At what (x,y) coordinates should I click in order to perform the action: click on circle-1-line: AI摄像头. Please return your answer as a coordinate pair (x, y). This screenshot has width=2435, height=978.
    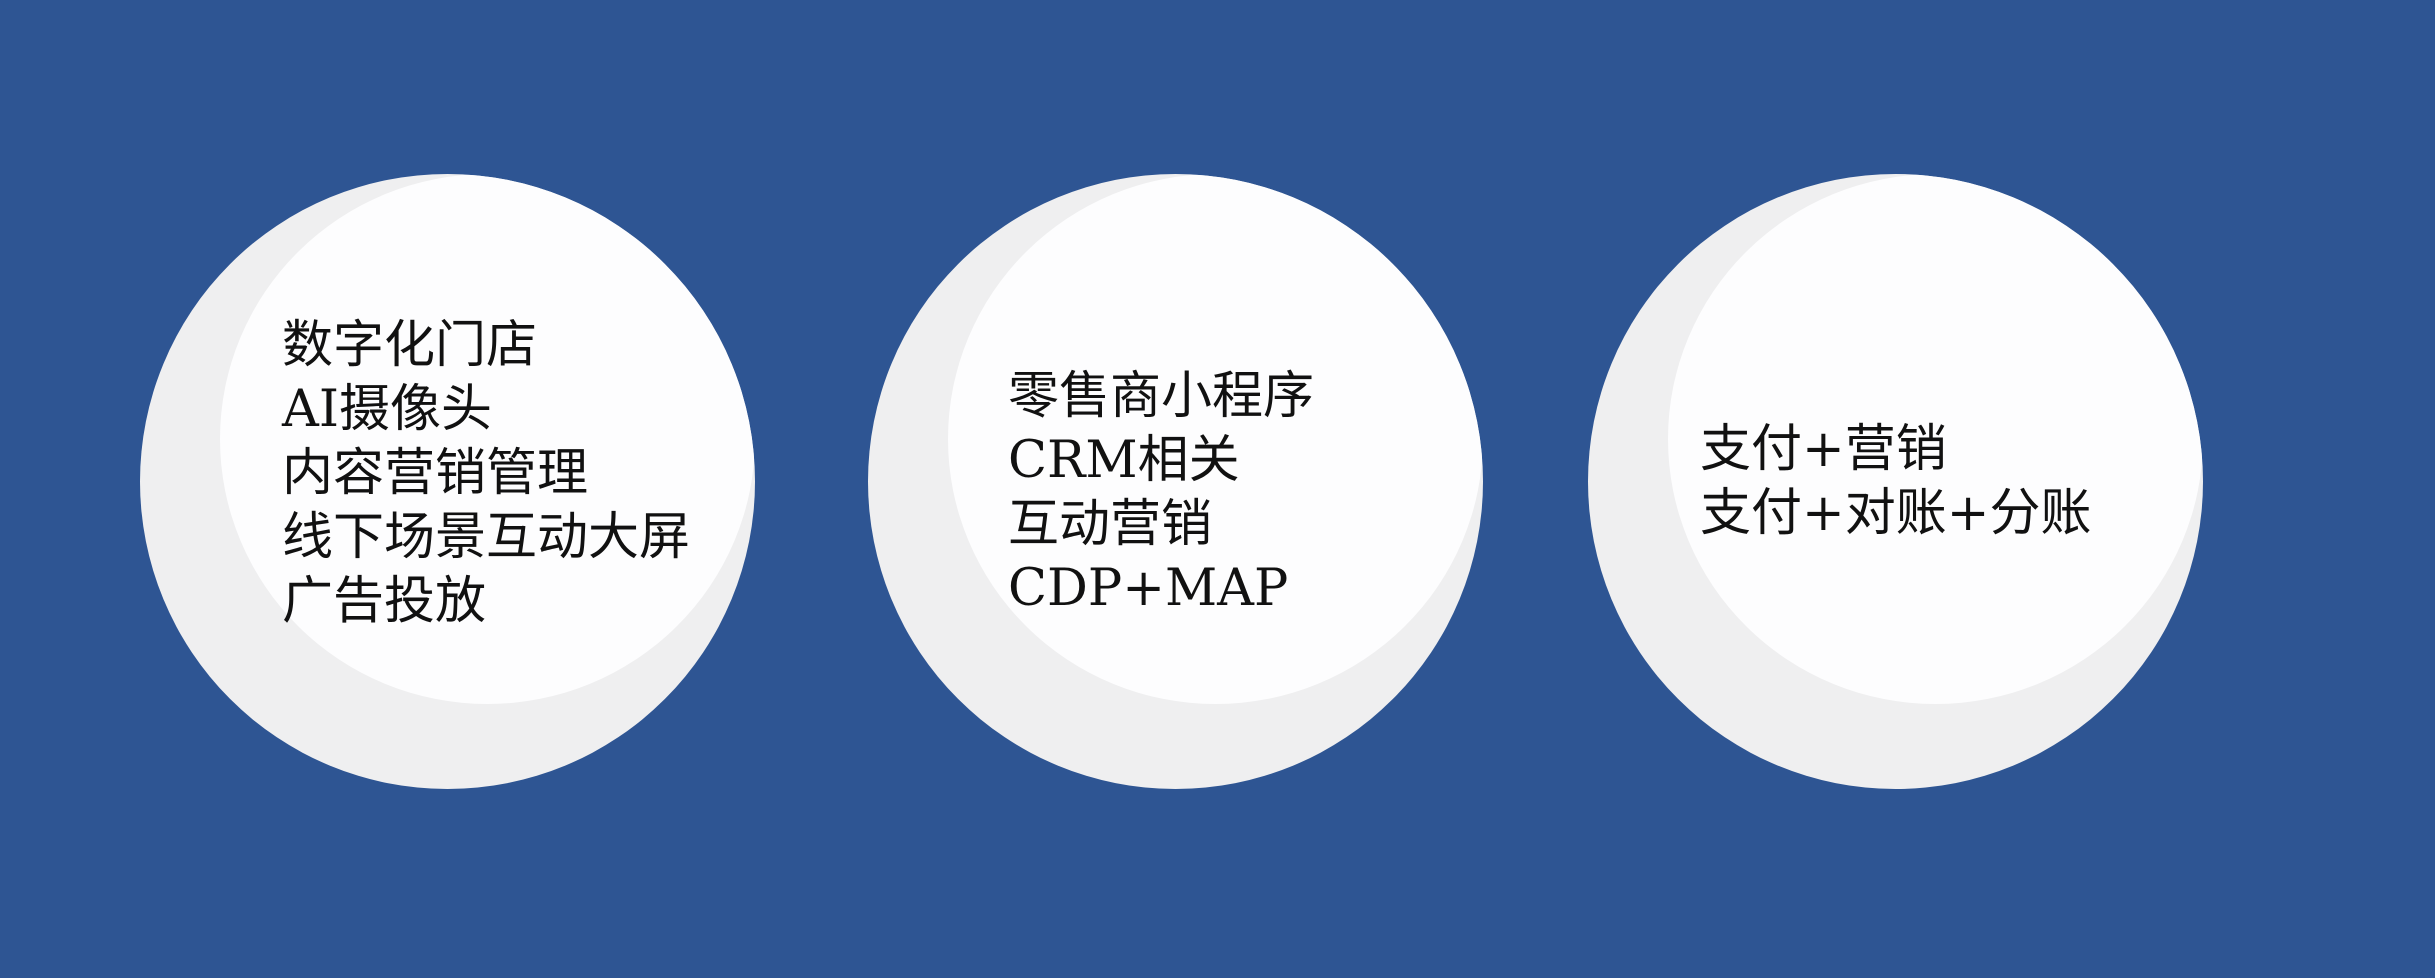
    Looking at the image, I should click on (387, 409).